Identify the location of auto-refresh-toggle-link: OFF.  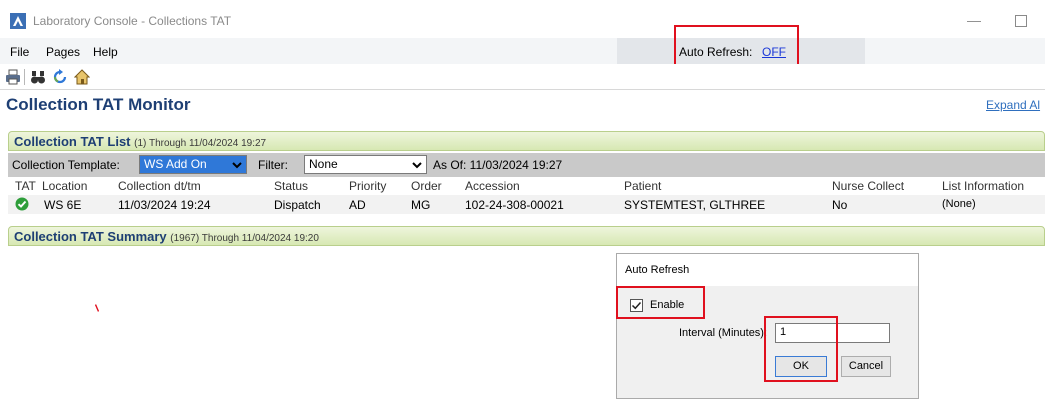
(774, 52).